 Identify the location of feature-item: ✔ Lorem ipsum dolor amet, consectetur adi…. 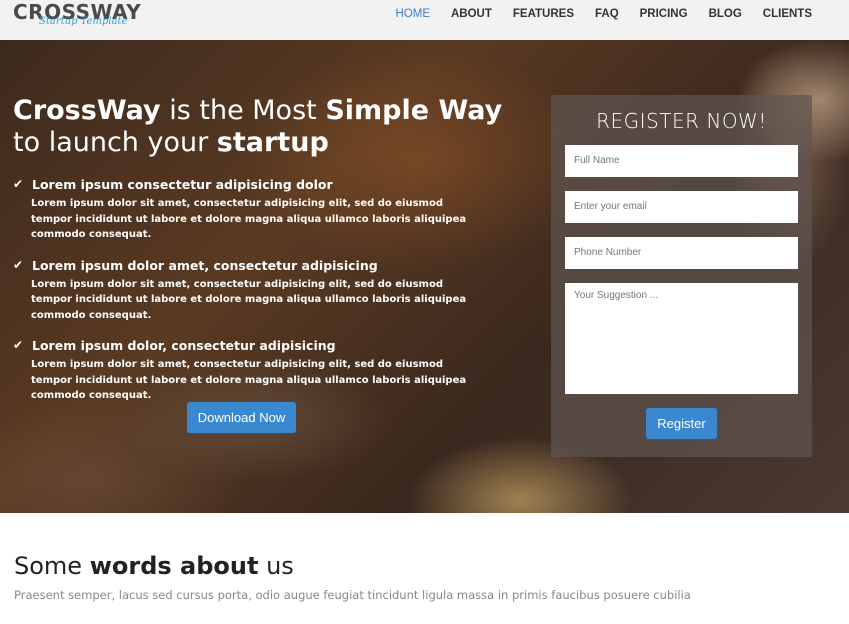
(248, 290).